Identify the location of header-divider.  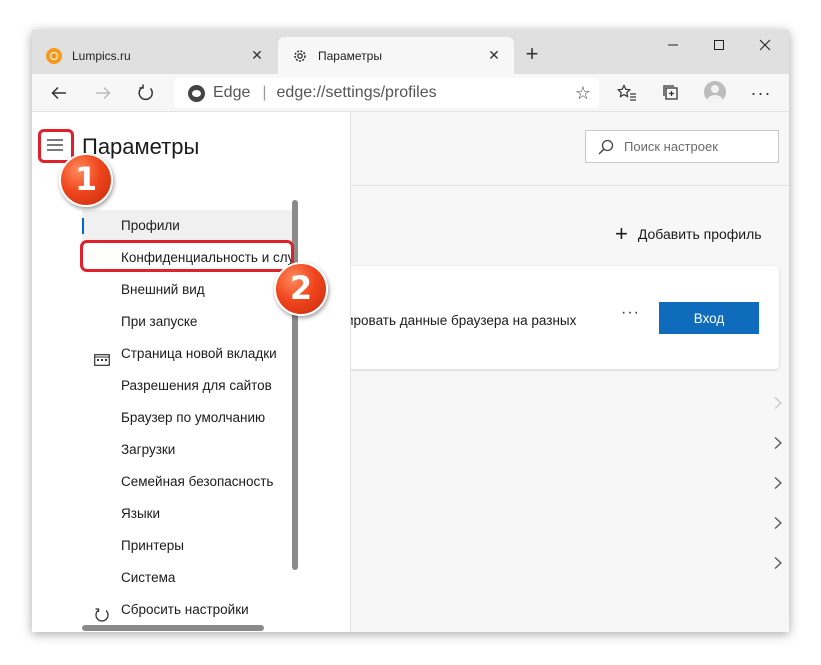
(570, 185).